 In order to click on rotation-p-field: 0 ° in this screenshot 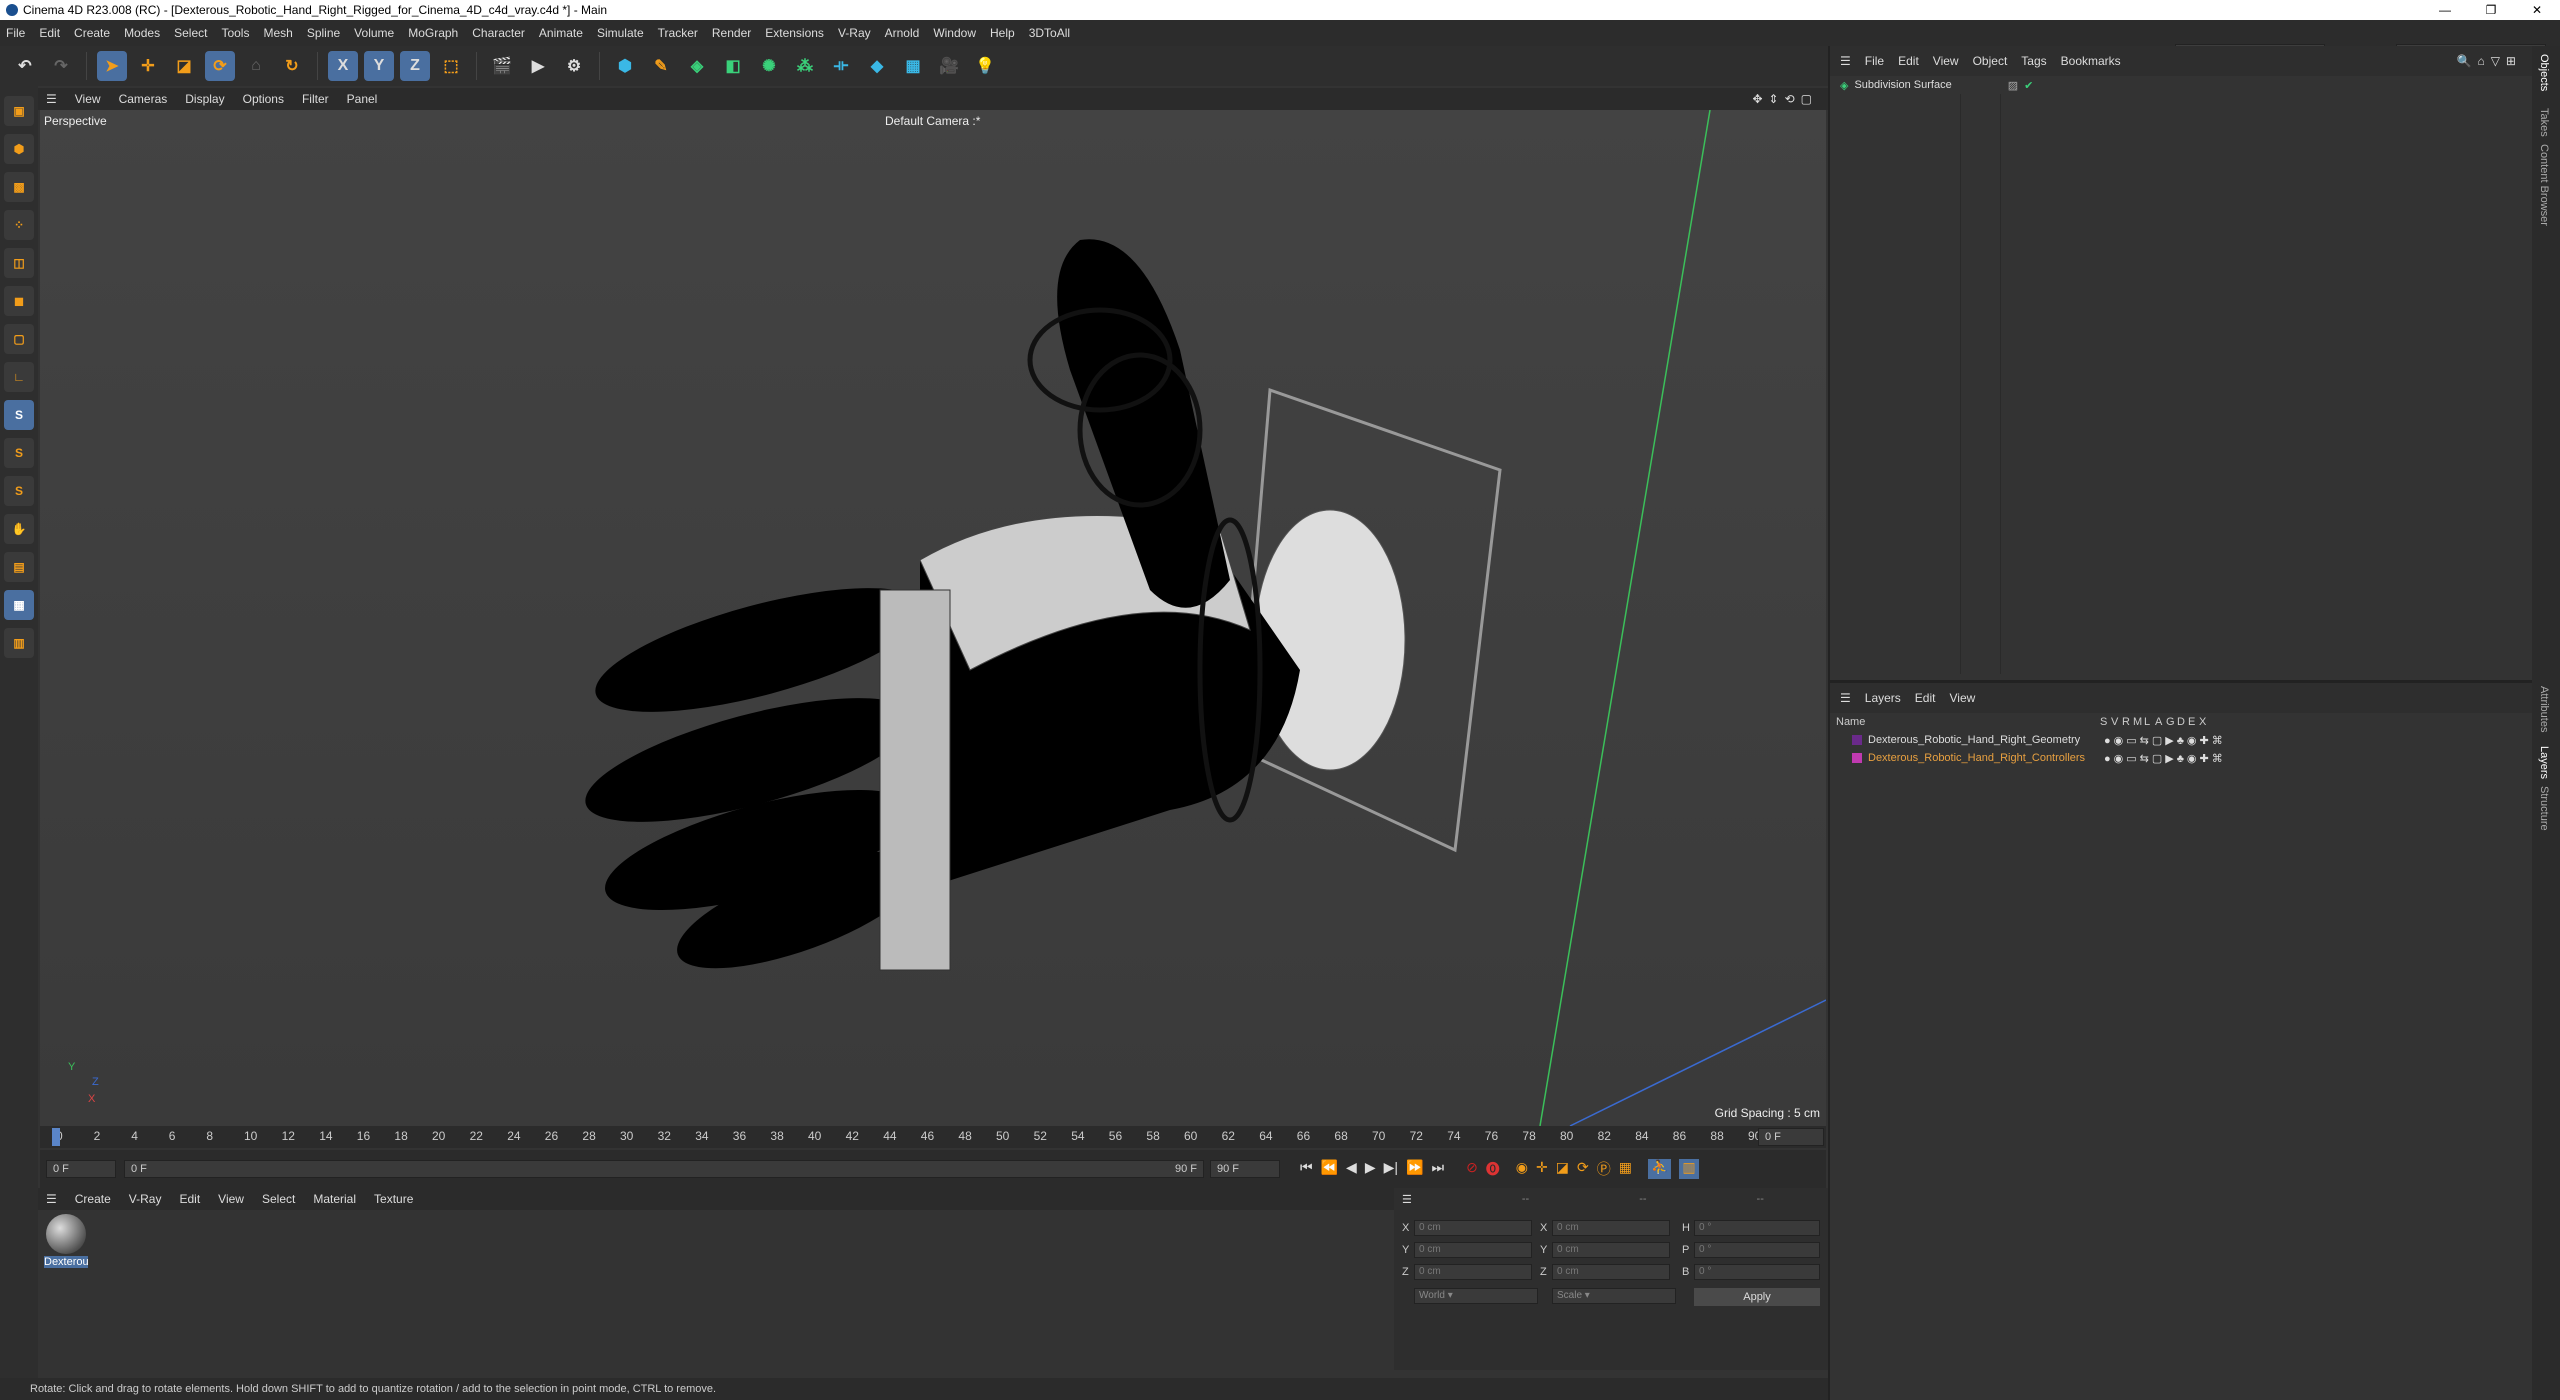, I will do `click(1757, 1250)`.